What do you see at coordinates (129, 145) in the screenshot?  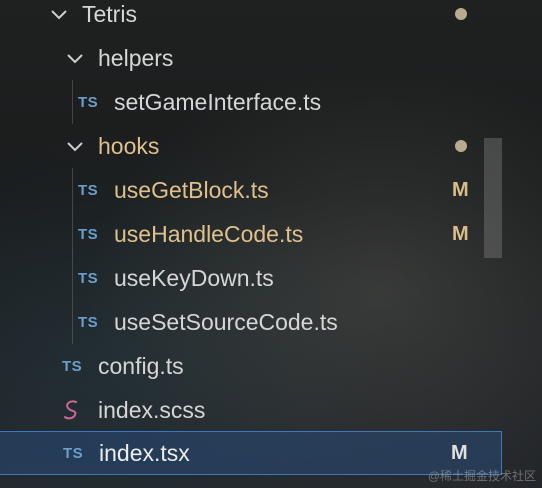 I see `folder-label: hooks` at bounding box center [129, 145].